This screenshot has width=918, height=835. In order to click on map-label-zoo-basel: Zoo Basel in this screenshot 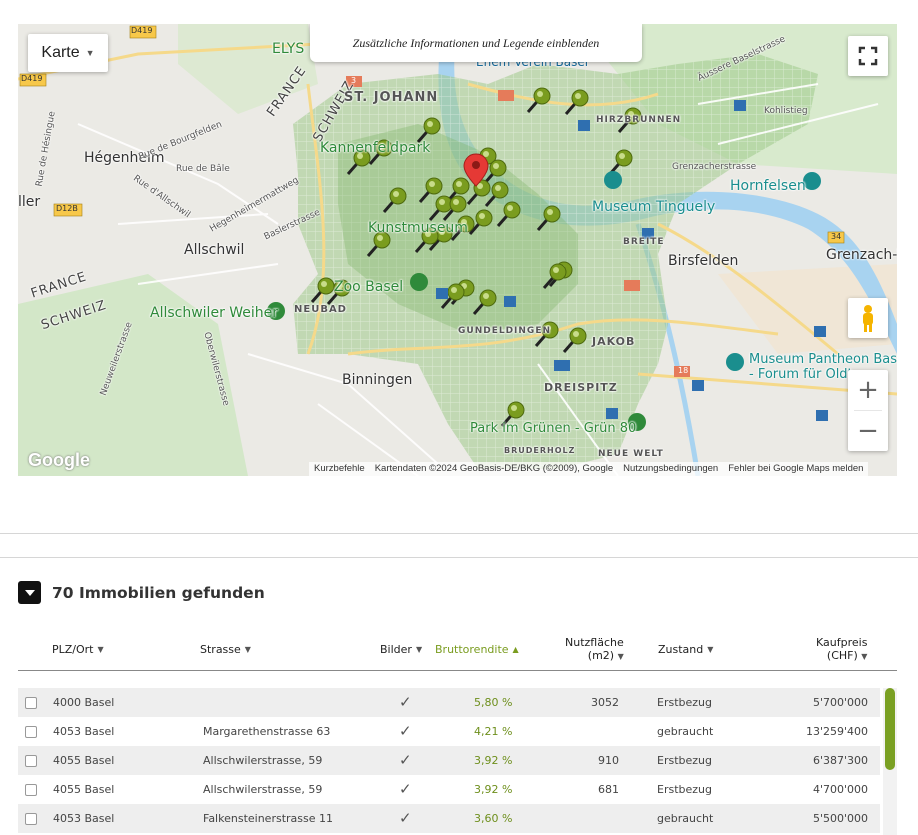, I will do `click(369, 287)`.